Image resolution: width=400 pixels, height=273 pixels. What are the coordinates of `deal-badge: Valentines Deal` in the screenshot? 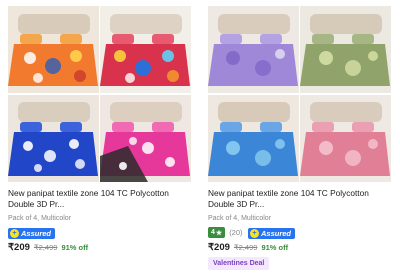 It's located at (239, 263).